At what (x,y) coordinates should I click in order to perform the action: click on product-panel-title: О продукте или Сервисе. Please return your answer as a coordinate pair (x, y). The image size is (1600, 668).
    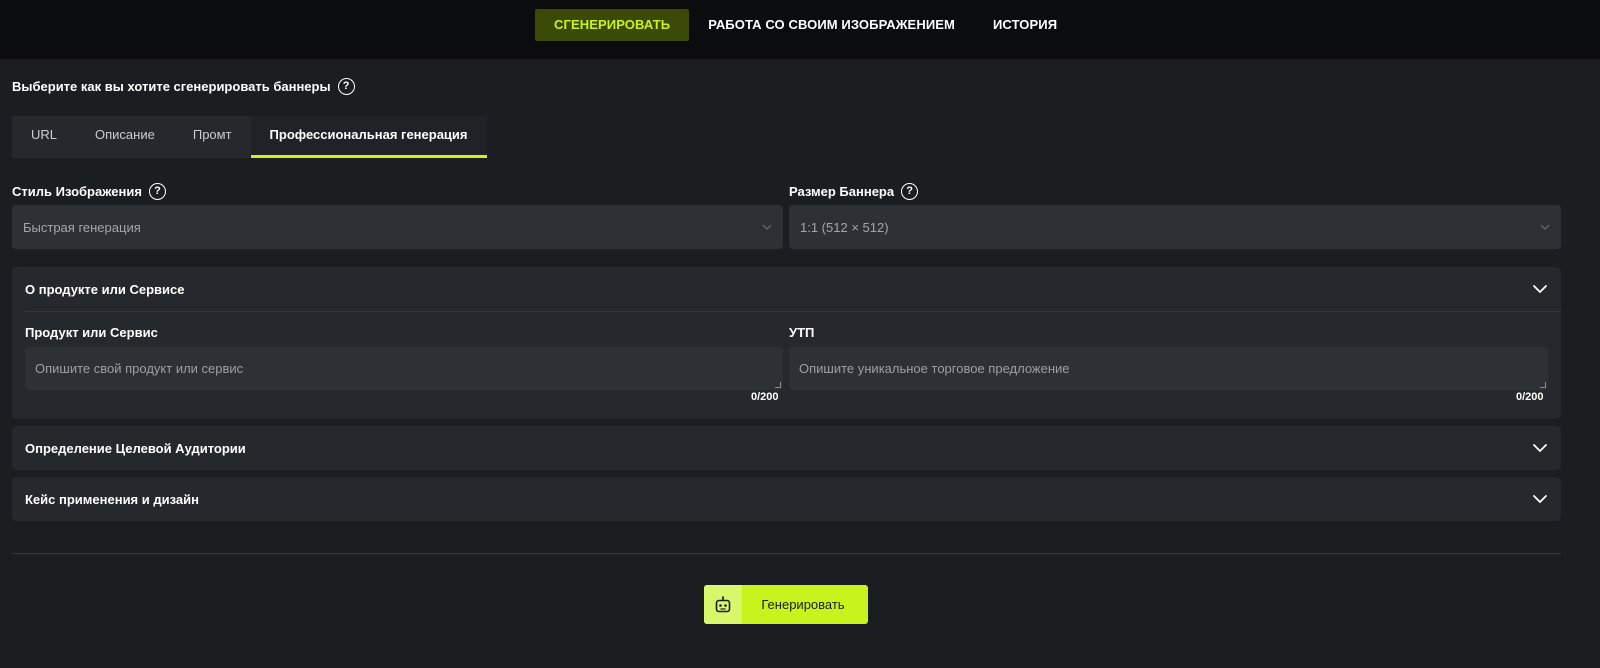
    Looking at the image, I should click on (105, 289).